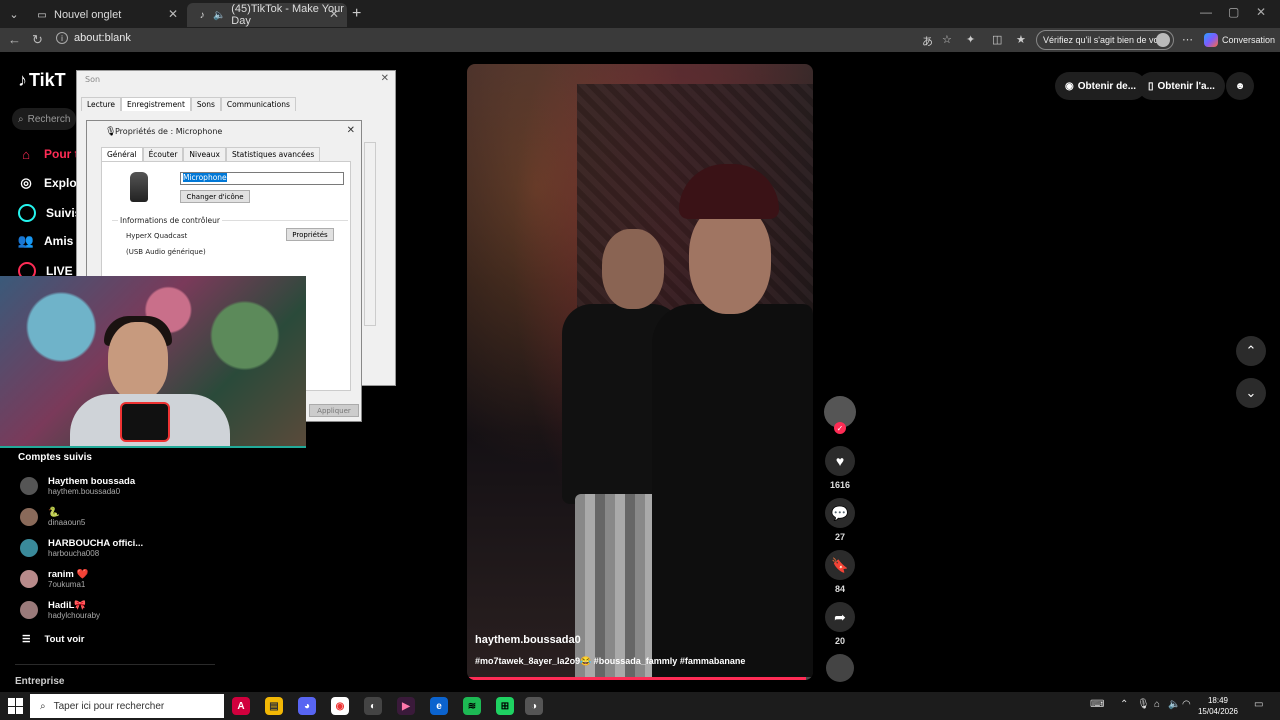 The height and width of the screenshot is (720, 1280). Describe the element at coordinates (122, 154) in the screenshot. I see `tab-general: Général` at that location.